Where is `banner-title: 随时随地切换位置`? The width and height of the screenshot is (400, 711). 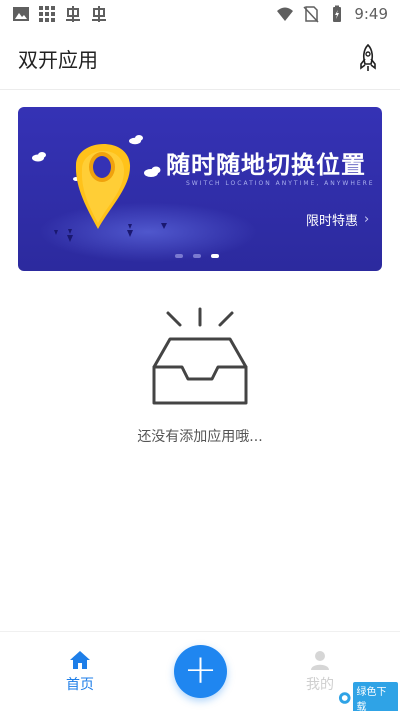
banner-title: 随时随地切换位置 is located at coordinates (266, 165).